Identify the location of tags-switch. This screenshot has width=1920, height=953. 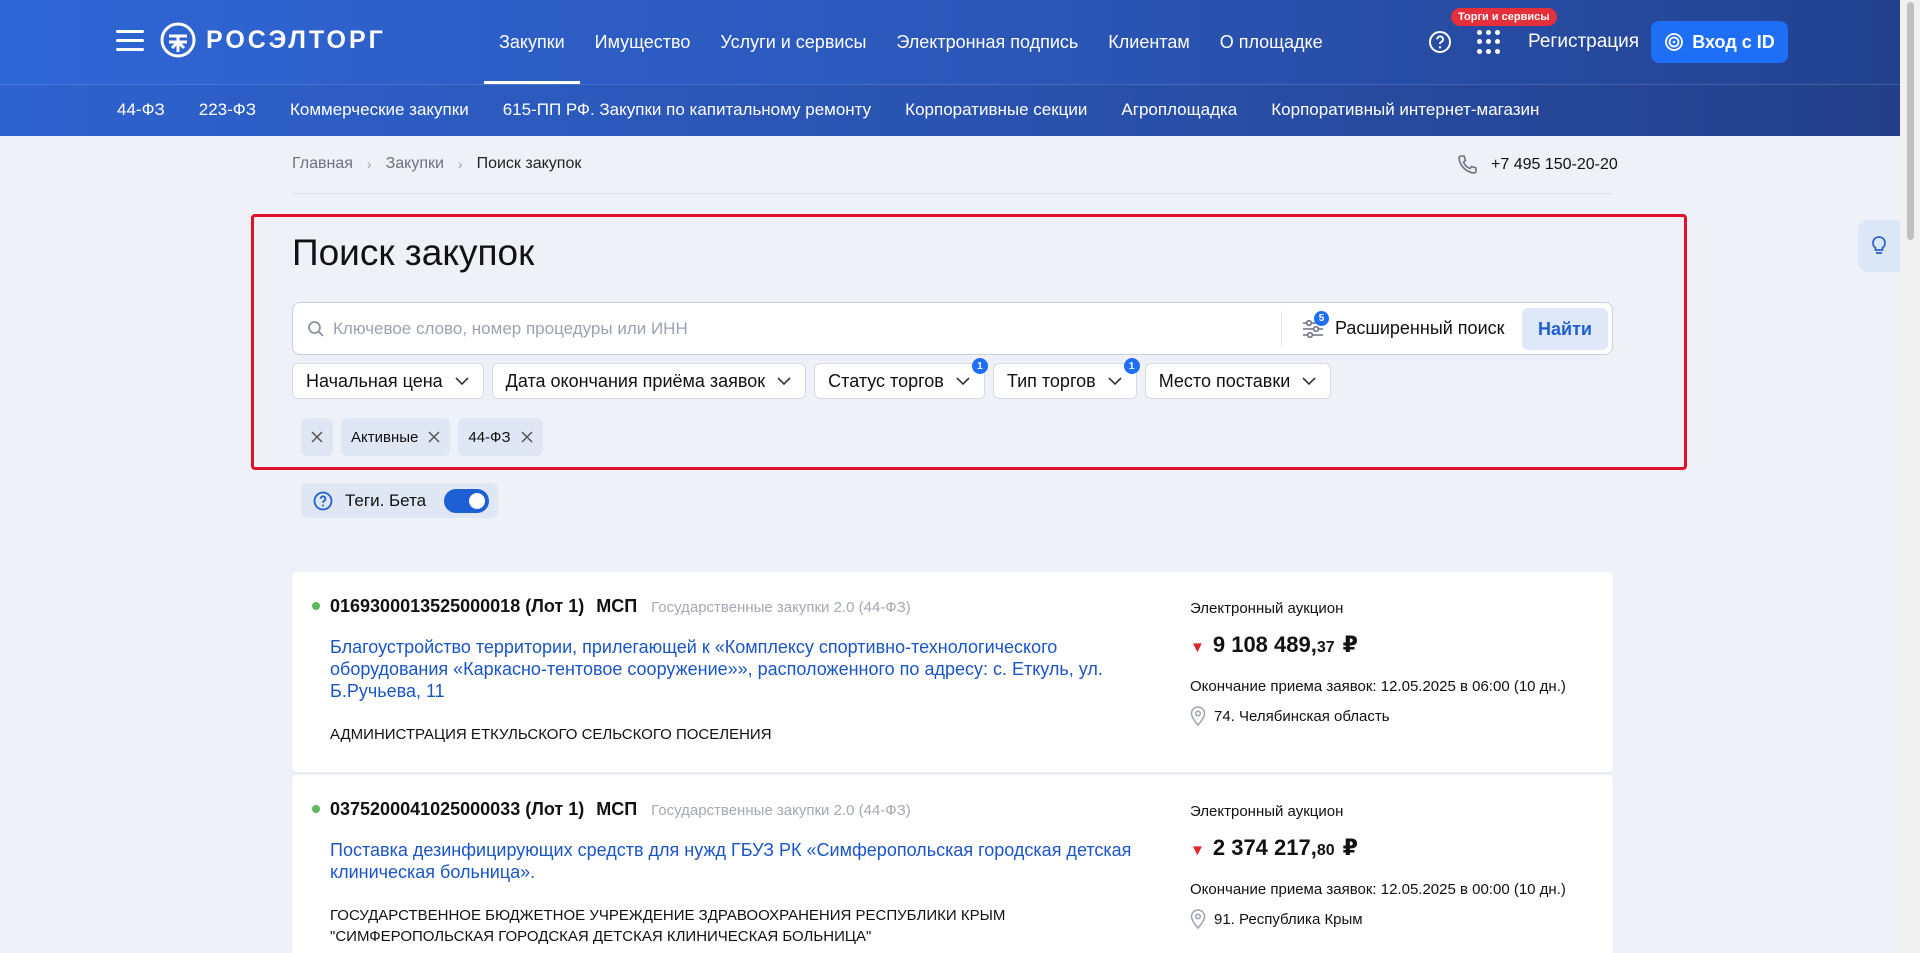
(466, 501).